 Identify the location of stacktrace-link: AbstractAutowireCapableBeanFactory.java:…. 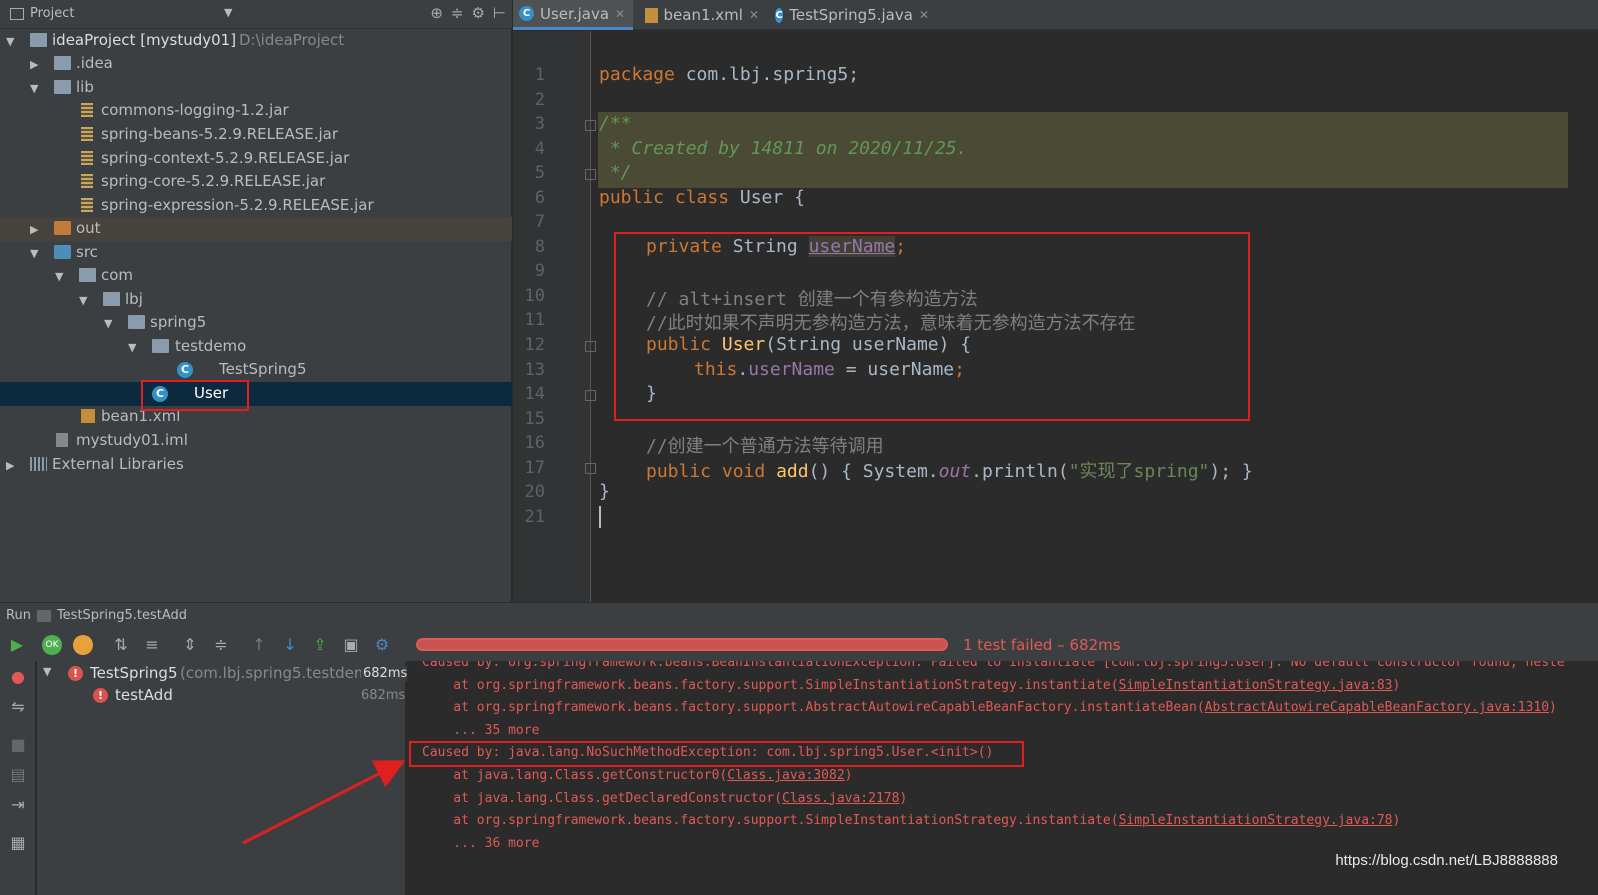
(1377, 707).